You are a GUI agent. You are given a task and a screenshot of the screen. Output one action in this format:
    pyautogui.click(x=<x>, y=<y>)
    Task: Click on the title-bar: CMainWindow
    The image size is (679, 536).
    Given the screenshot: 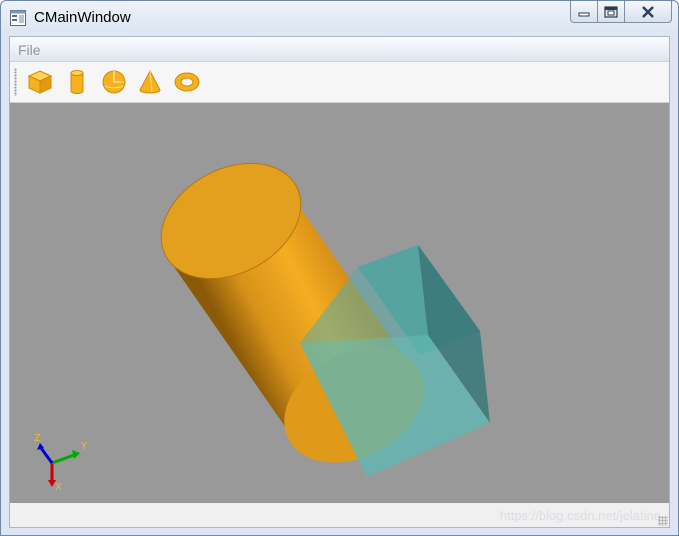 What is the action you would take?
    pyautogui.click(x=339, y=18)
    